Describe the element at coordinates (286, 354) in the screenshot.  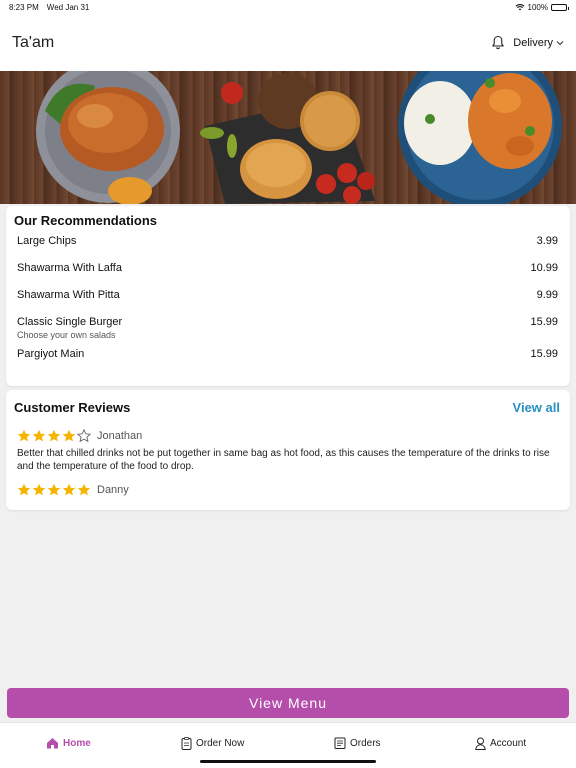
I see `recommendation-item-pargiyot-main: Pargiyot Main 15.99` at that location.